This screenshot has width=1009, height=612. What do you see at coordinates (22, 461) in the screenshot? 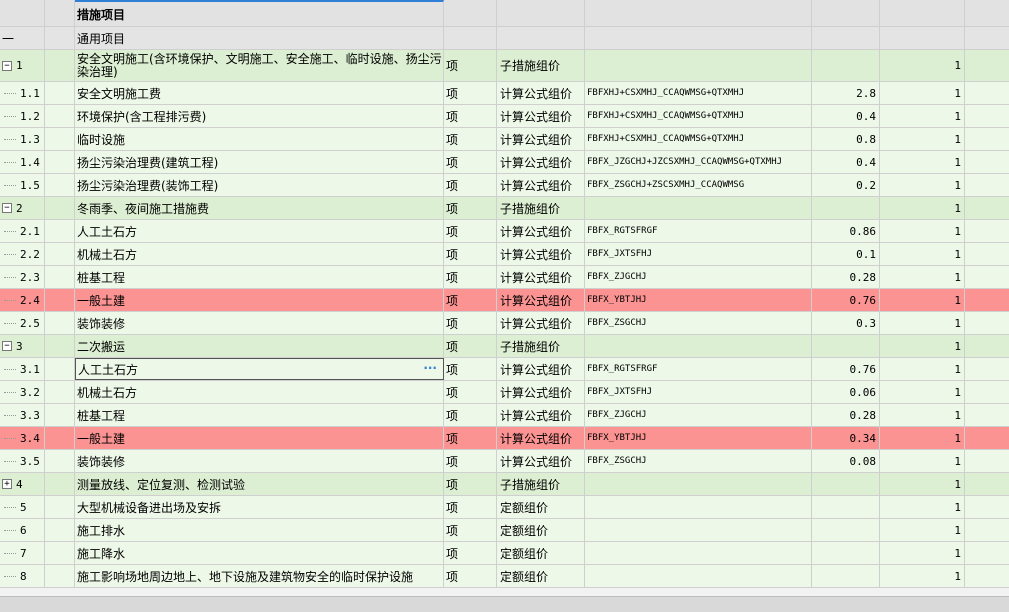
I see `number-cell: 3.5` at bounding box center [22, 461].